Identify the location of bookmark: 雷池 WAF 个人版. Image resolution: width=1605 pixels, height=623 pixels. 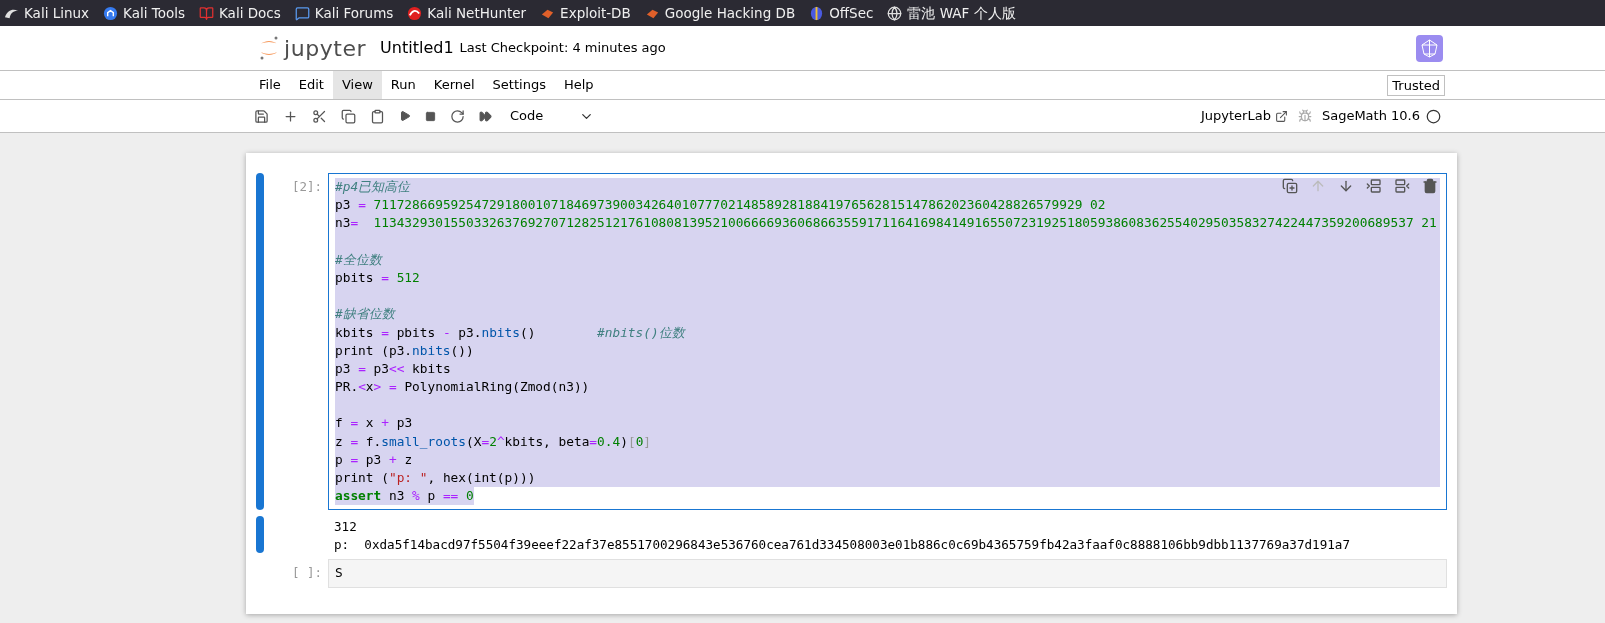
(951, 13).